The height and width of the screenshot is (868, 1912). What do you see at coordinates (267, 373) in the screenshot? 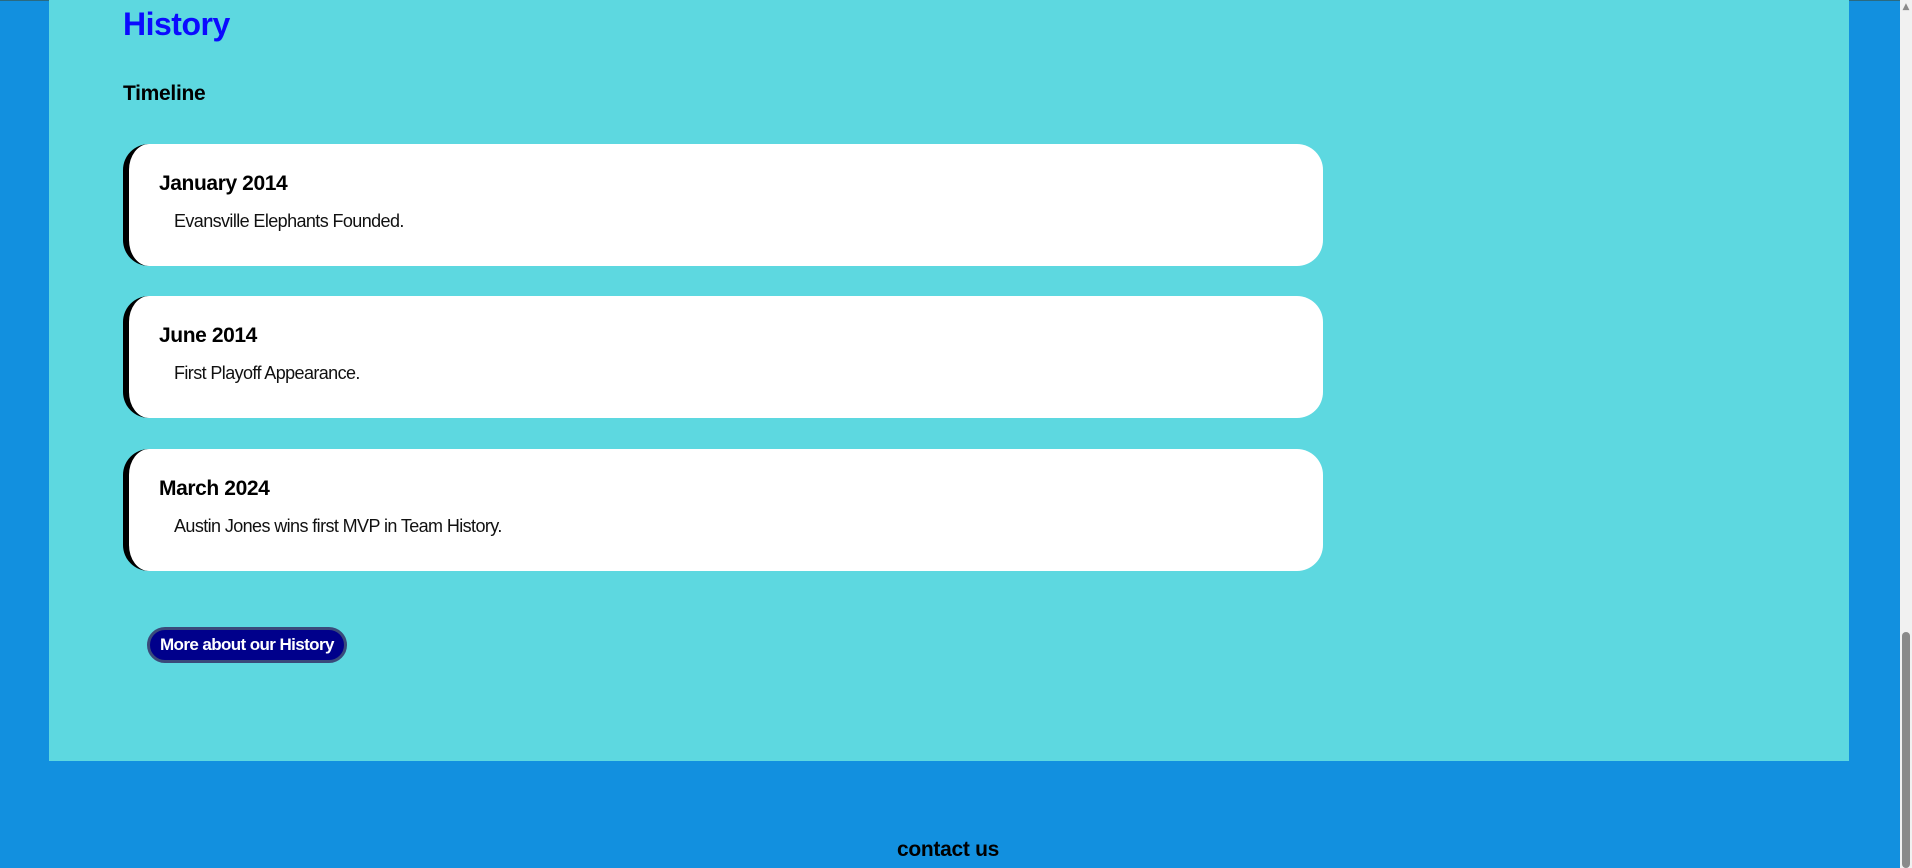
I see `timeline-description: First Playoff Appearance.` at bounding box center [267, 373].